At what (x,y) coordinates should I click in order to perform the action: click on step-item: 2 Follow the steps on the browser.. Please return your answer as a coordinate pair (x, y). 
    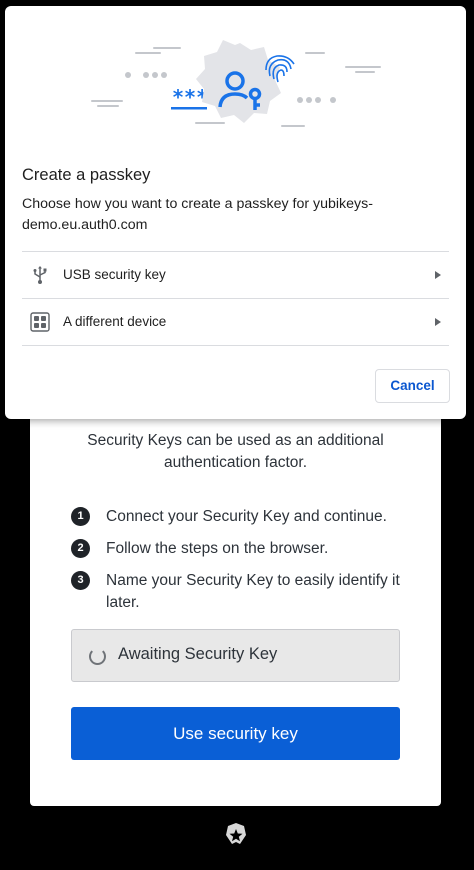
    Looking at the image, I should click on (240, 549).